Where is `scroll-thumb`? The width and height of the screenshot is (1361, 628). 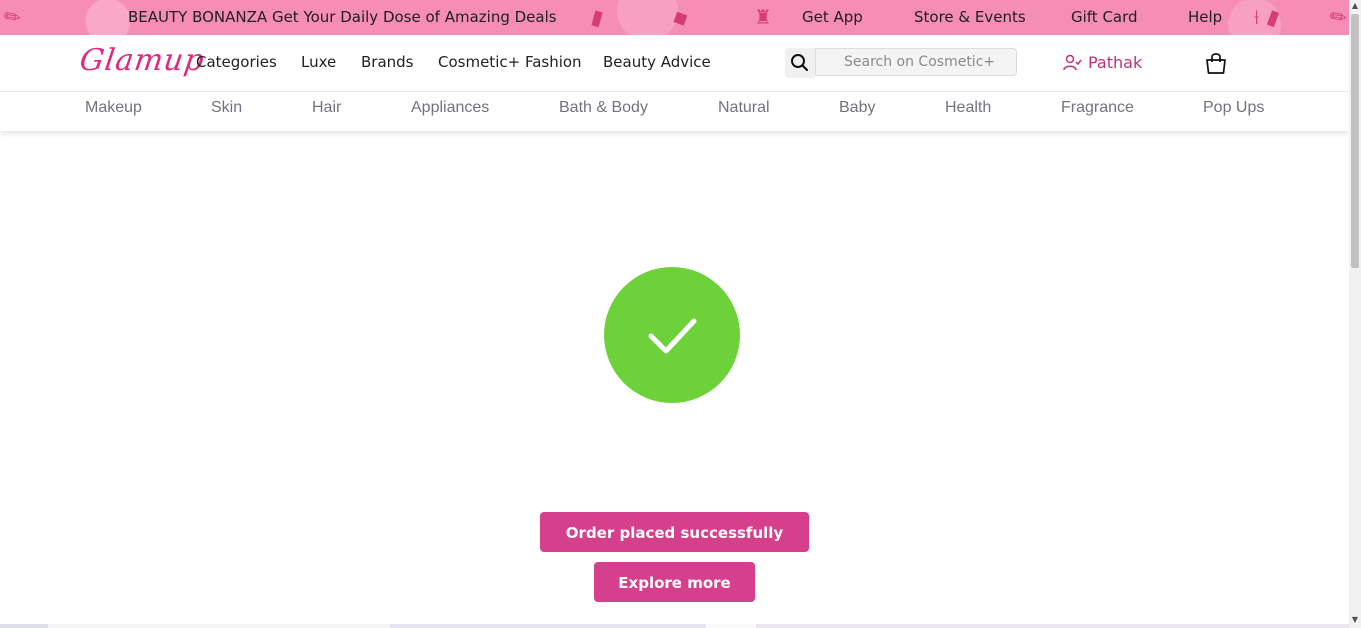 scroll-thumb is located at coordinates (1355, 141).